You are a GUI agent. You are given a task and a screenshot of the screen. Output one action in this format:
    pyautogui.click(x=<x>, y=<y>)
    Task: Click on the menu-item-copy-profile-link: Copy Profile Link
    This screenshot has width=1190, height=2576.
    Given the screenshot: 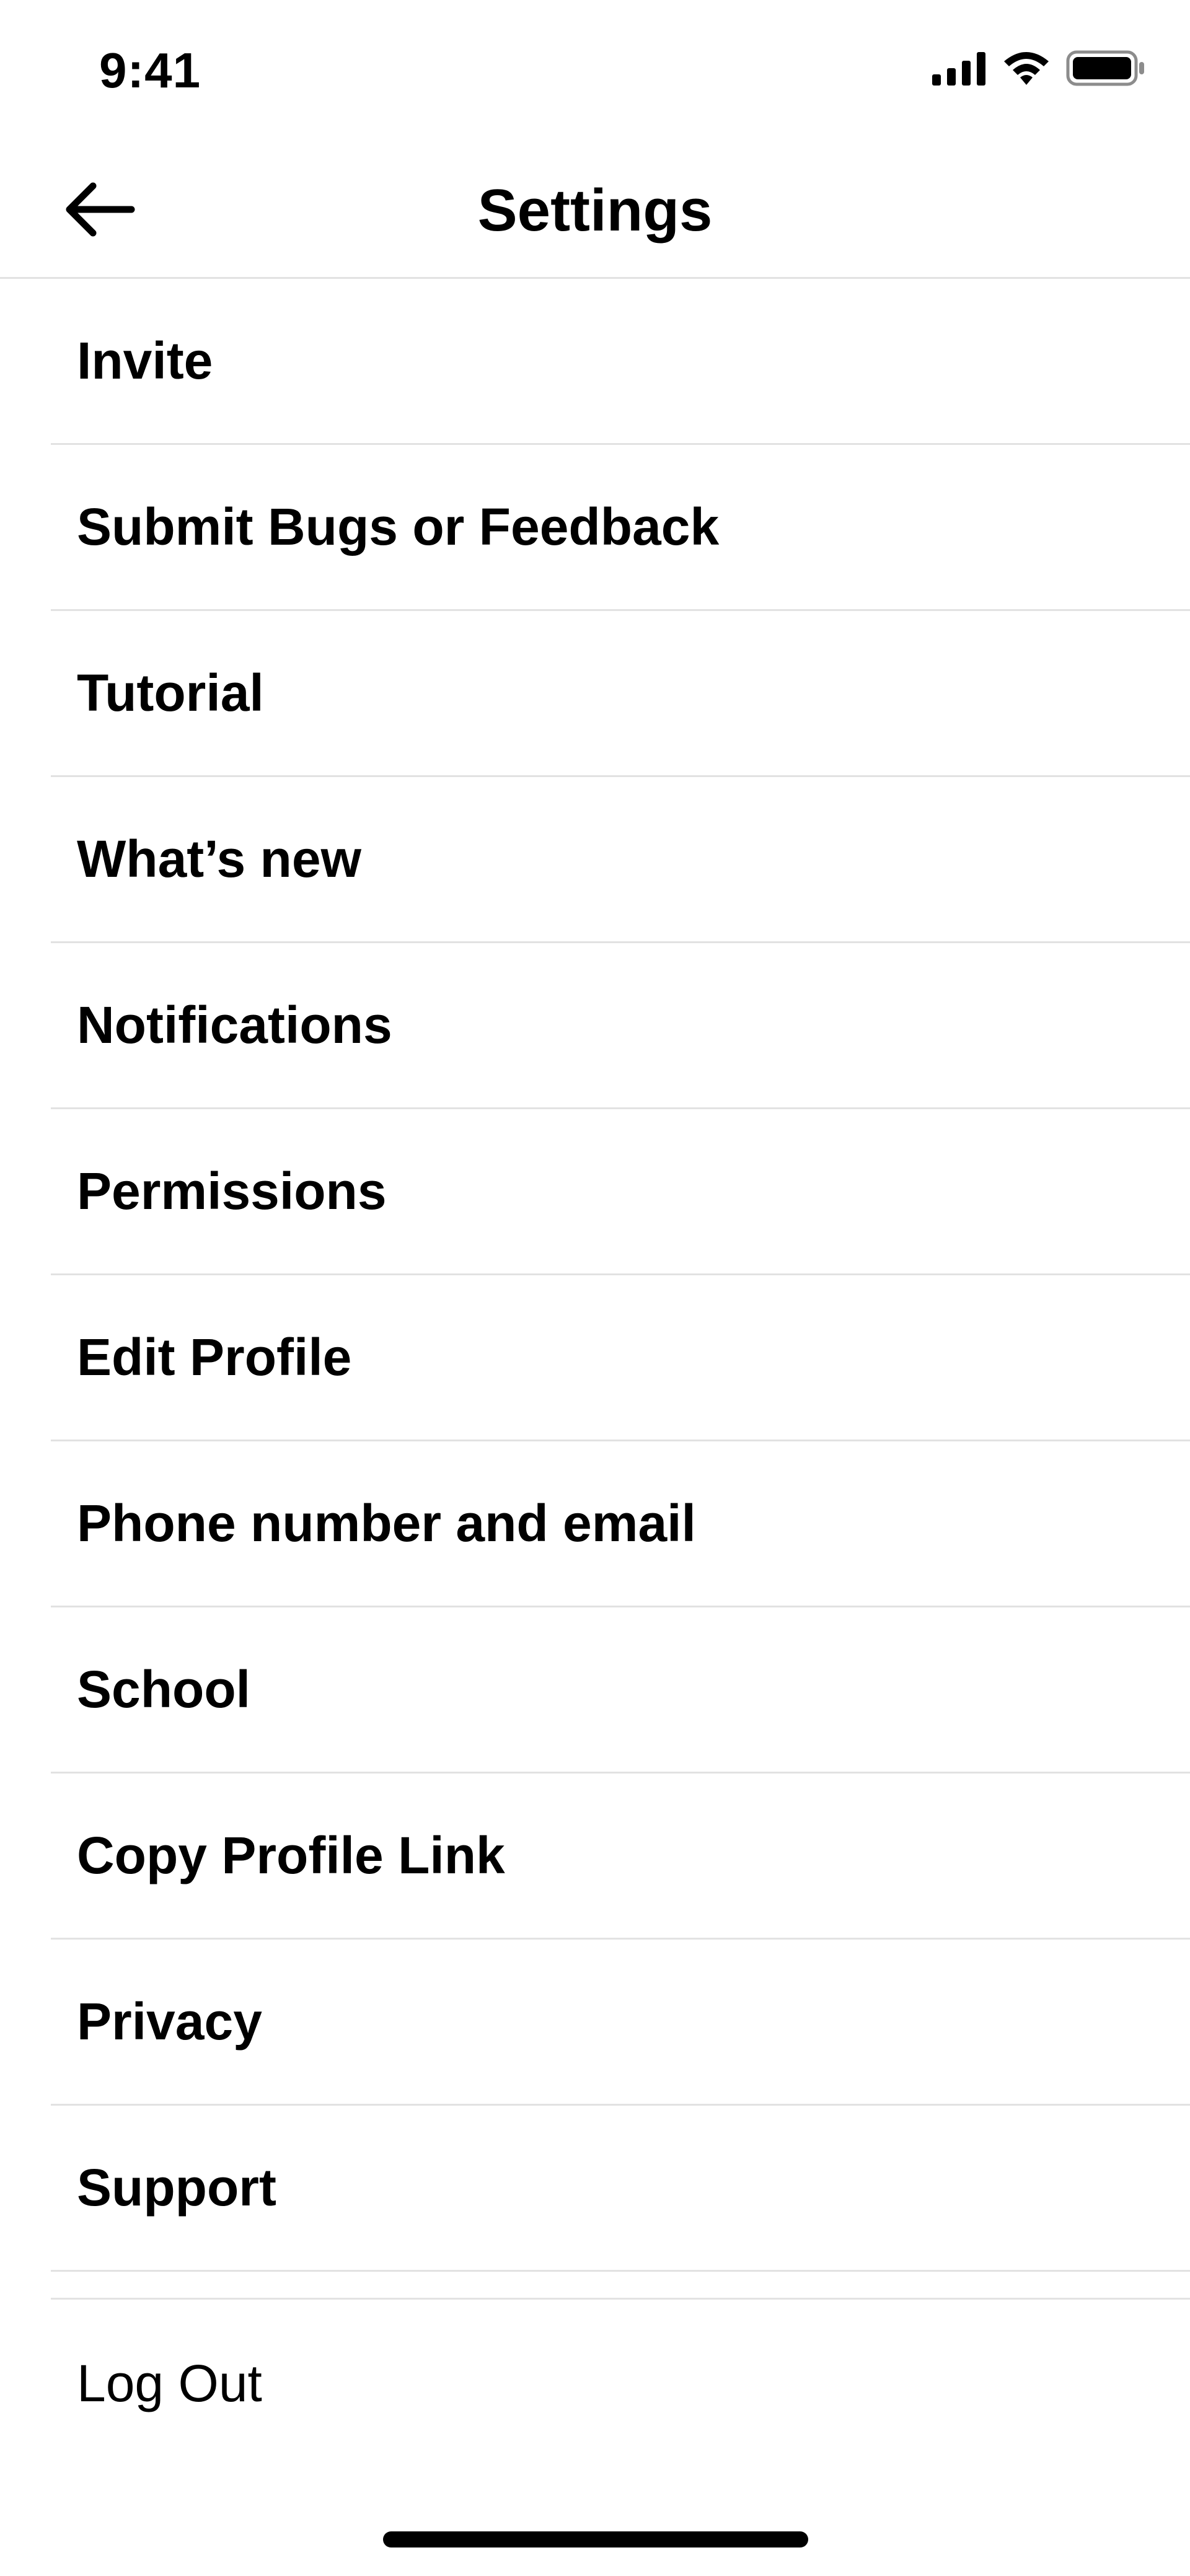 What is the action you would take?
    pyautogui.click(x=620, y=1857)
    